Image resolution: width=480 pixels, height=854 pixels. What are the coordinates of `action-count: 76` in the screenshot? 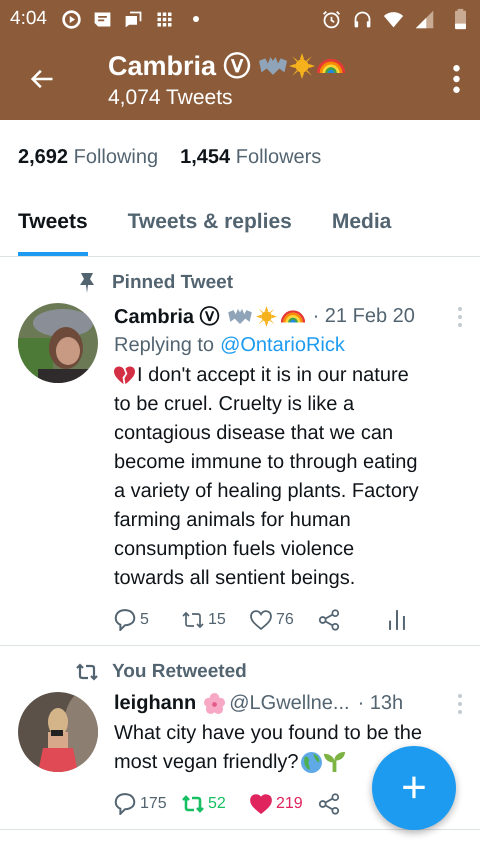 It's located at (285, 620).